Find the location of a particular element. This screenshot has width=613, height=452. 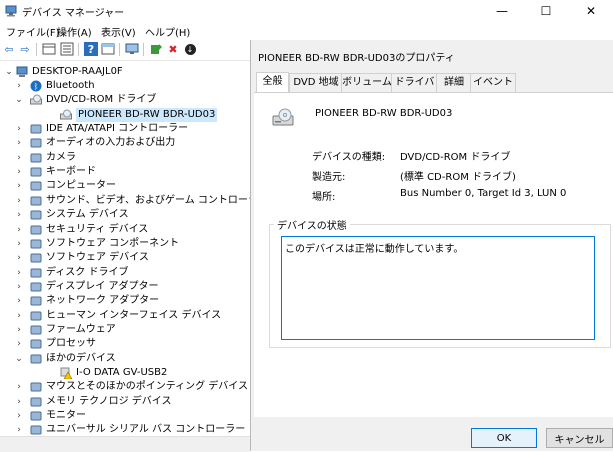

tree-item: › ディスク ドライブ is located at coordinates (125, 273).